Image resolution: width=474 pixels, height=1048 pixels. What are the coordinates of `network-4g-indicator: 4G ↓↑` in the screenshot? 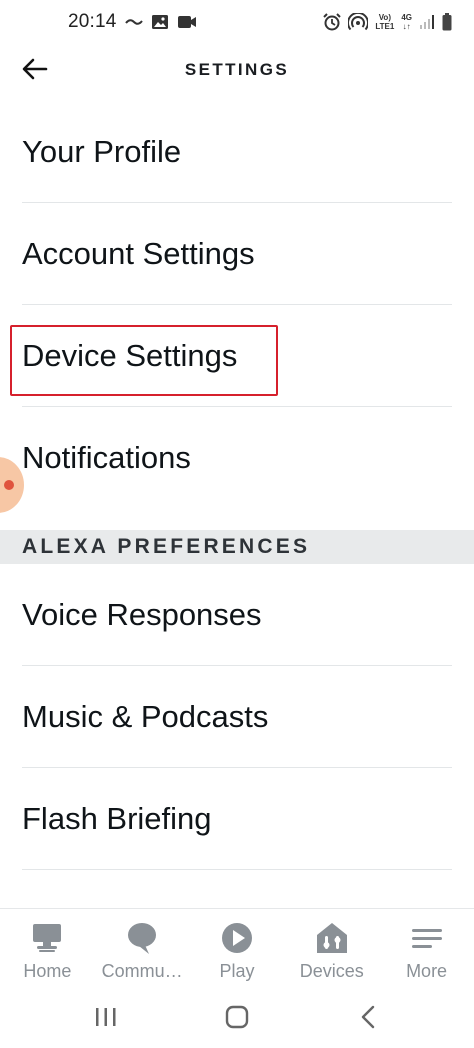 It's located at (406, 22).